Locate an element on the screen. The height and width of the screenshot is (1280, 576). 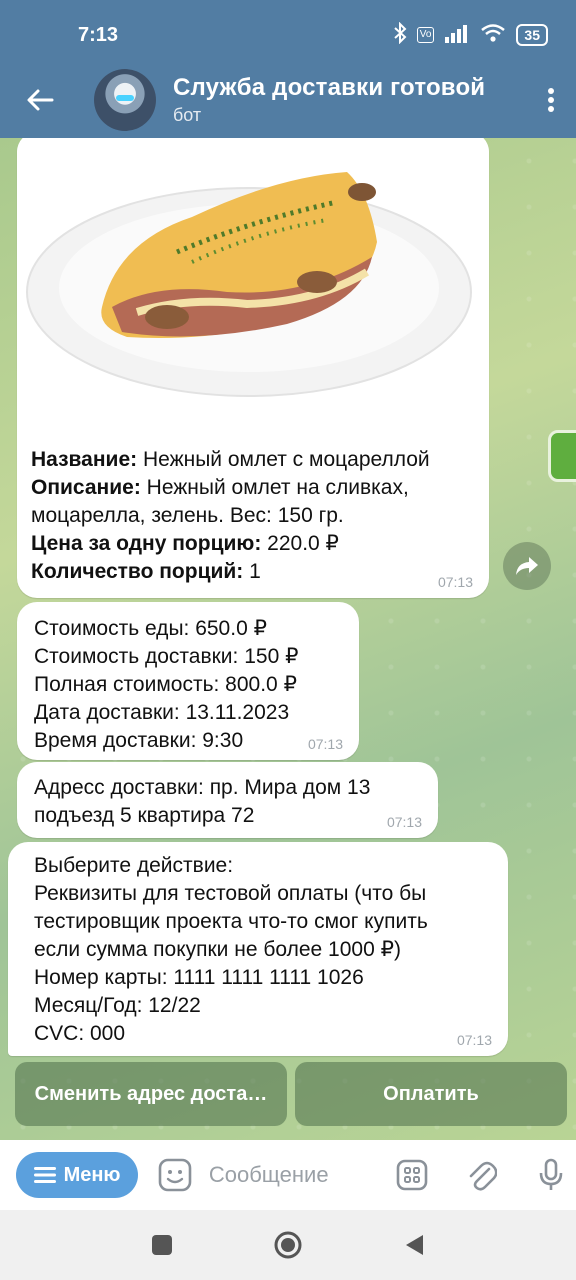
back-nav-button is located at coordinates (414, 1245).